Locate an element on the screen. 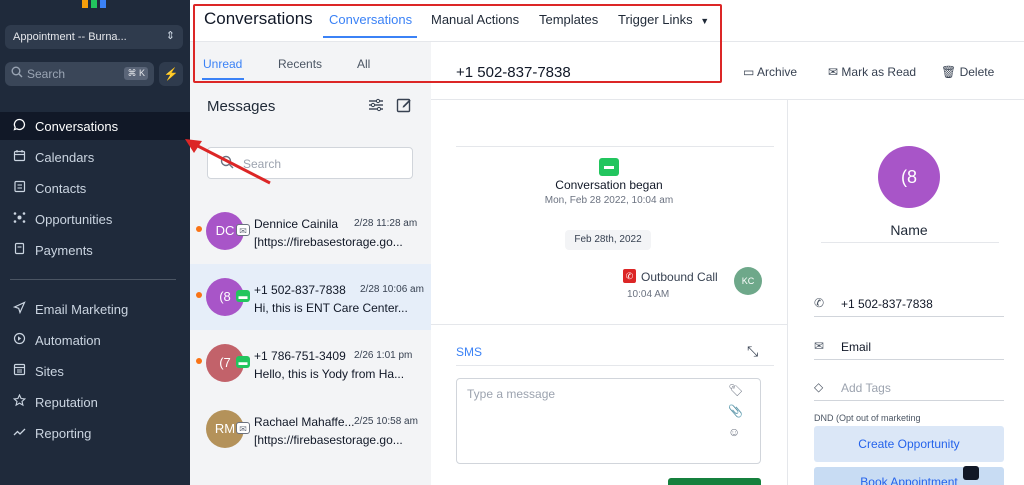 This screenshot has width=1024, height=485. active-tab-indicator is located at coordinates (370, 37).